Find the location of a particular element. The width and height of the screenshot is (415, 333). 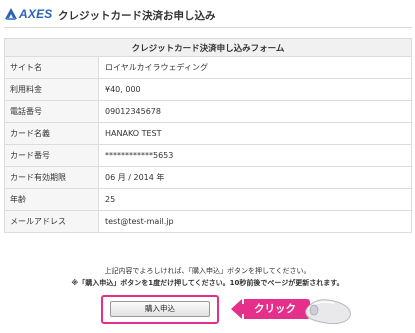

logo-text: AXES is located at coordinates (36, 14).